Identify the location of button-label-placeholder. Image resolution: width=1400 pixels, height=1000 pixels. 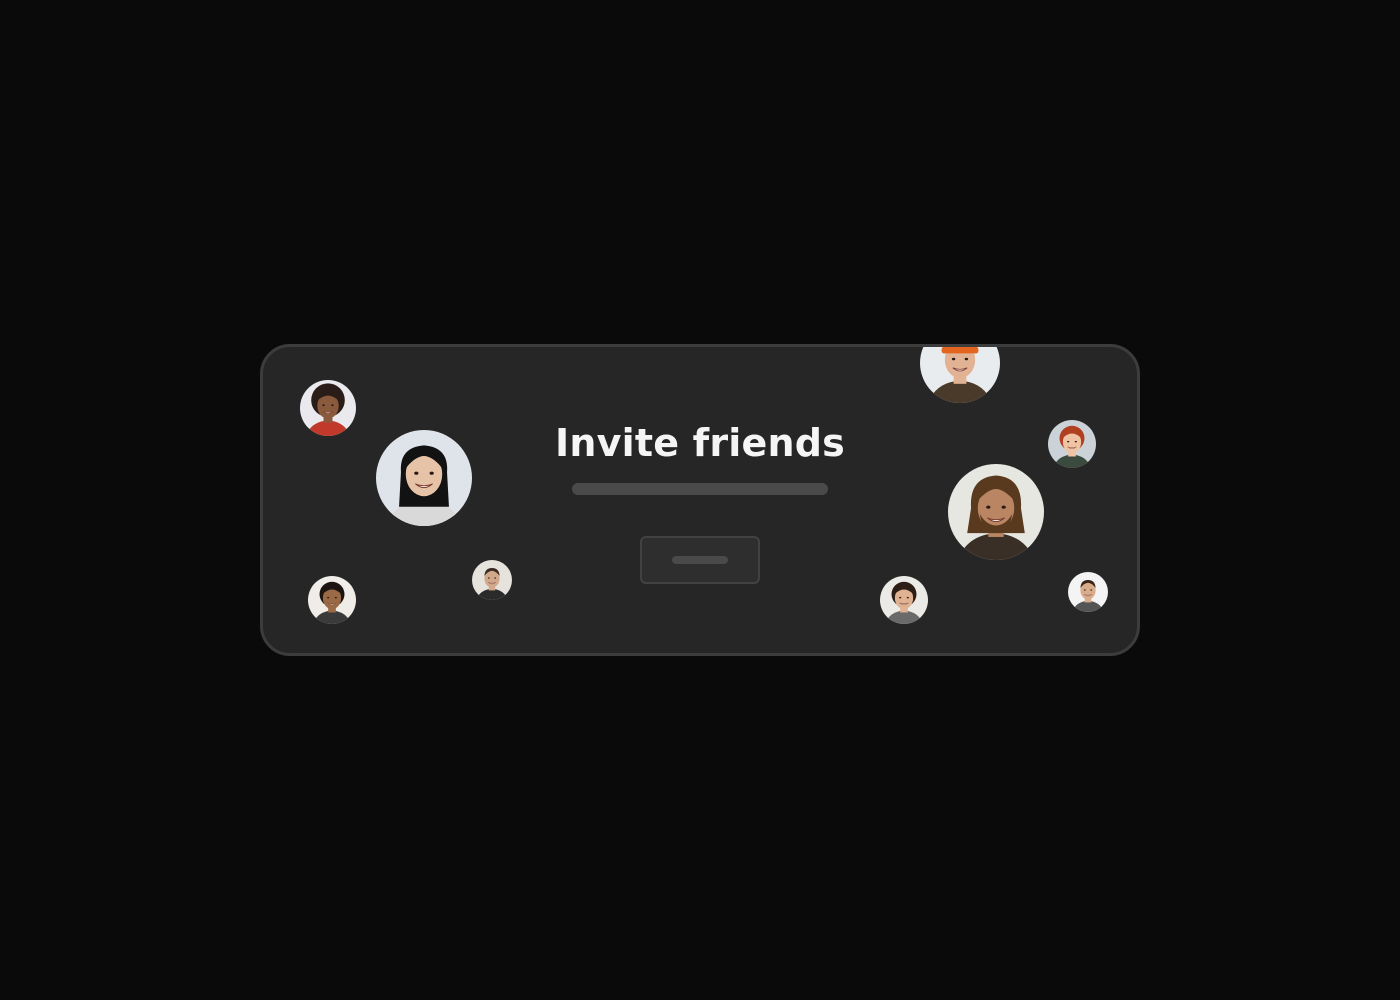
(700, 560).